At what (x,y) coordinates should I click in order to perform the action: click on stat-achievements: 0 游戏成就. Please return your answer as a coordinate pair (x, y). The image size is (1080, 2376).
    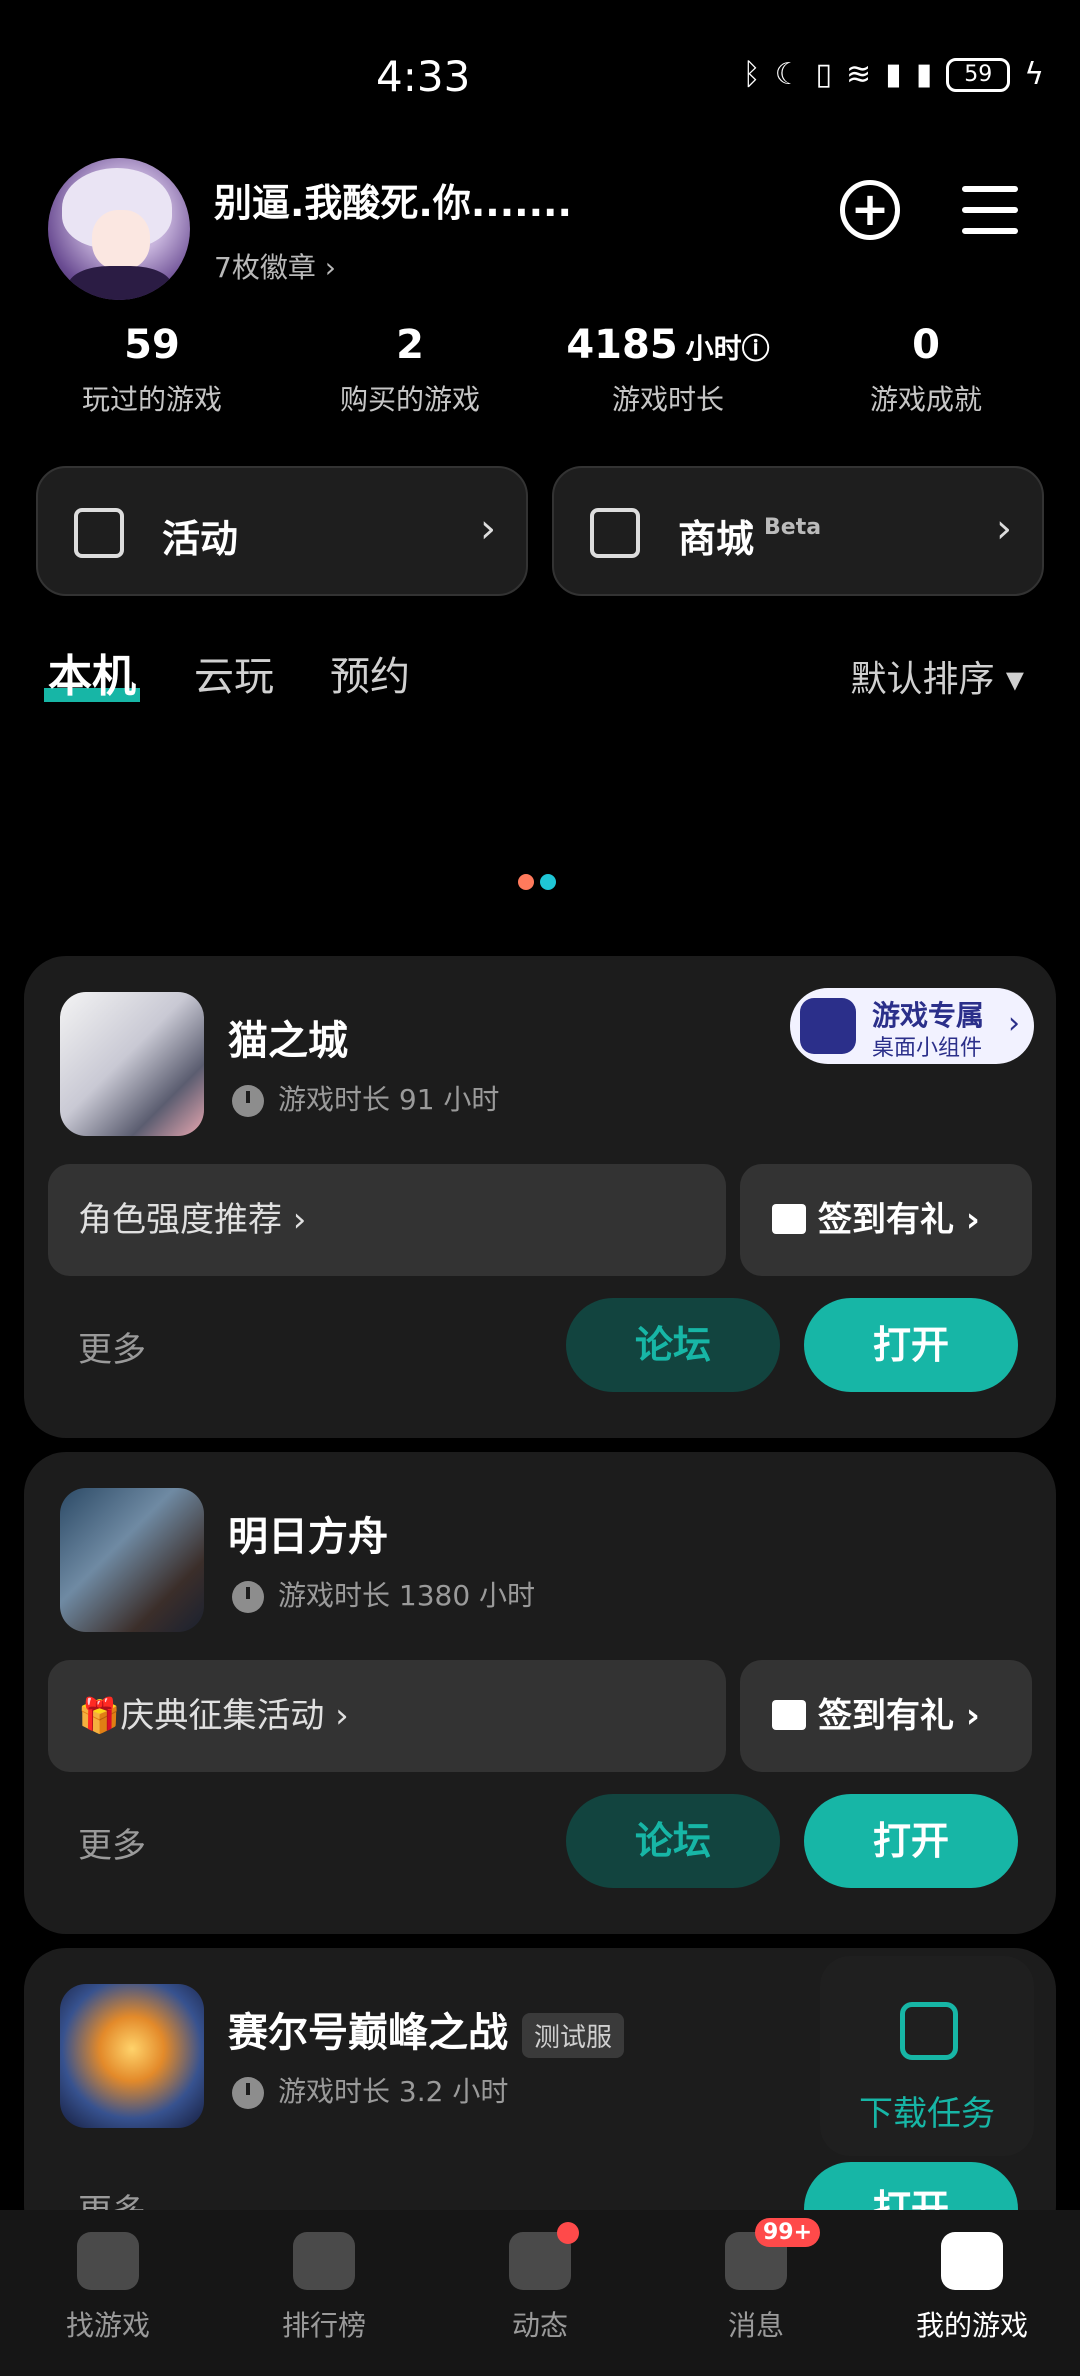
    Looking at the image, I should click on (926, 370).